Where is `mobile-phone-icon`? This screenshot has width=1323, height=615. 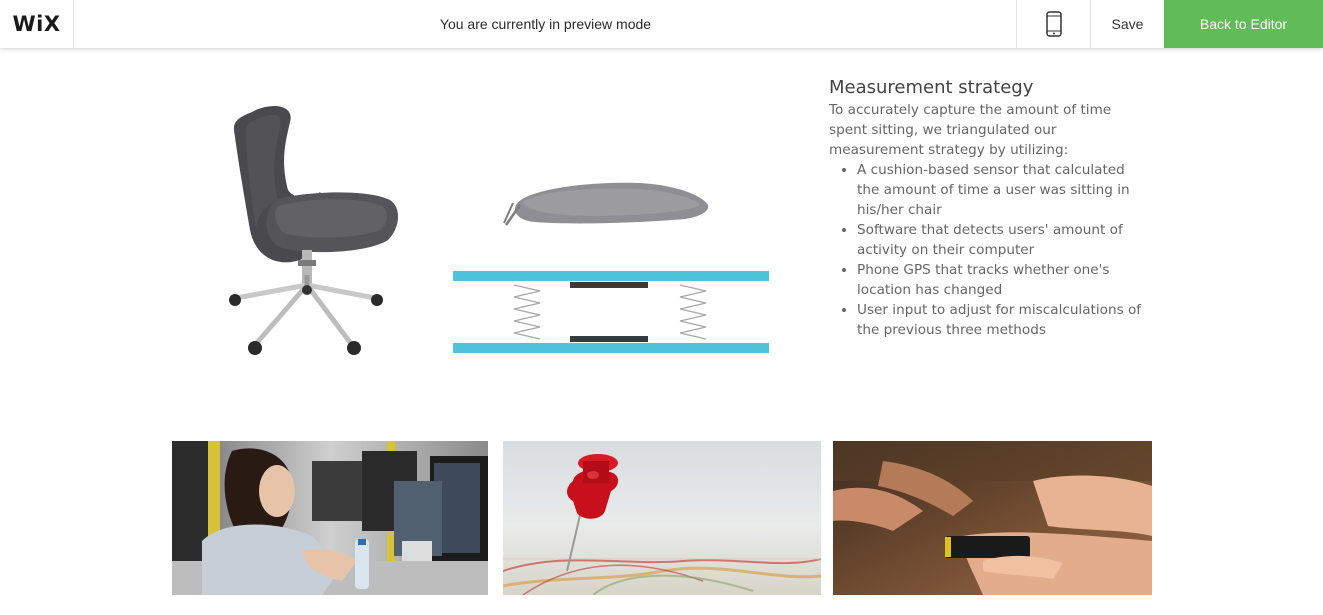
mobile-phone-icon is located at coordinates (1053, 24).